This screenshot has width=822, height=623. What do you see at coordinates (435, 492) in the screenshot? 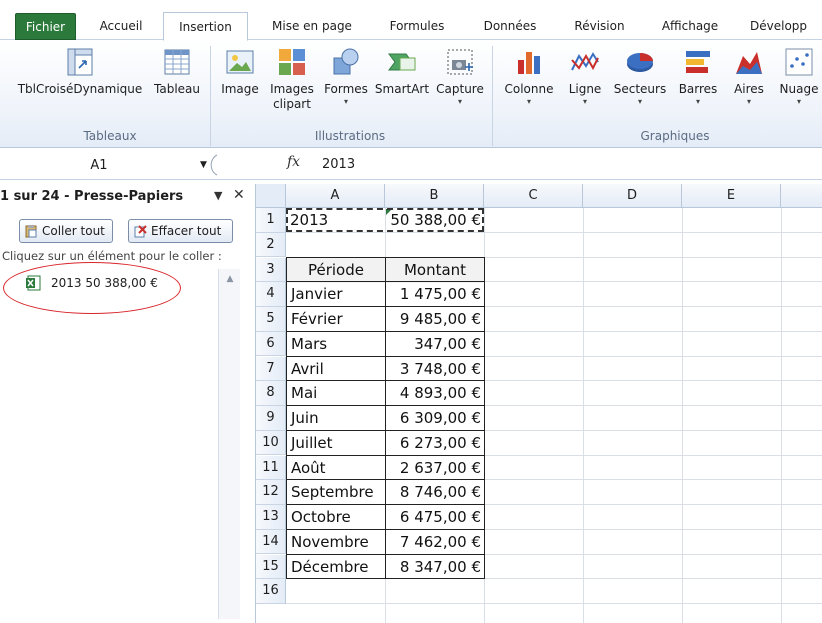
I see `table-row-amount: 8 746,00 €` at bounding box center [435, 492].